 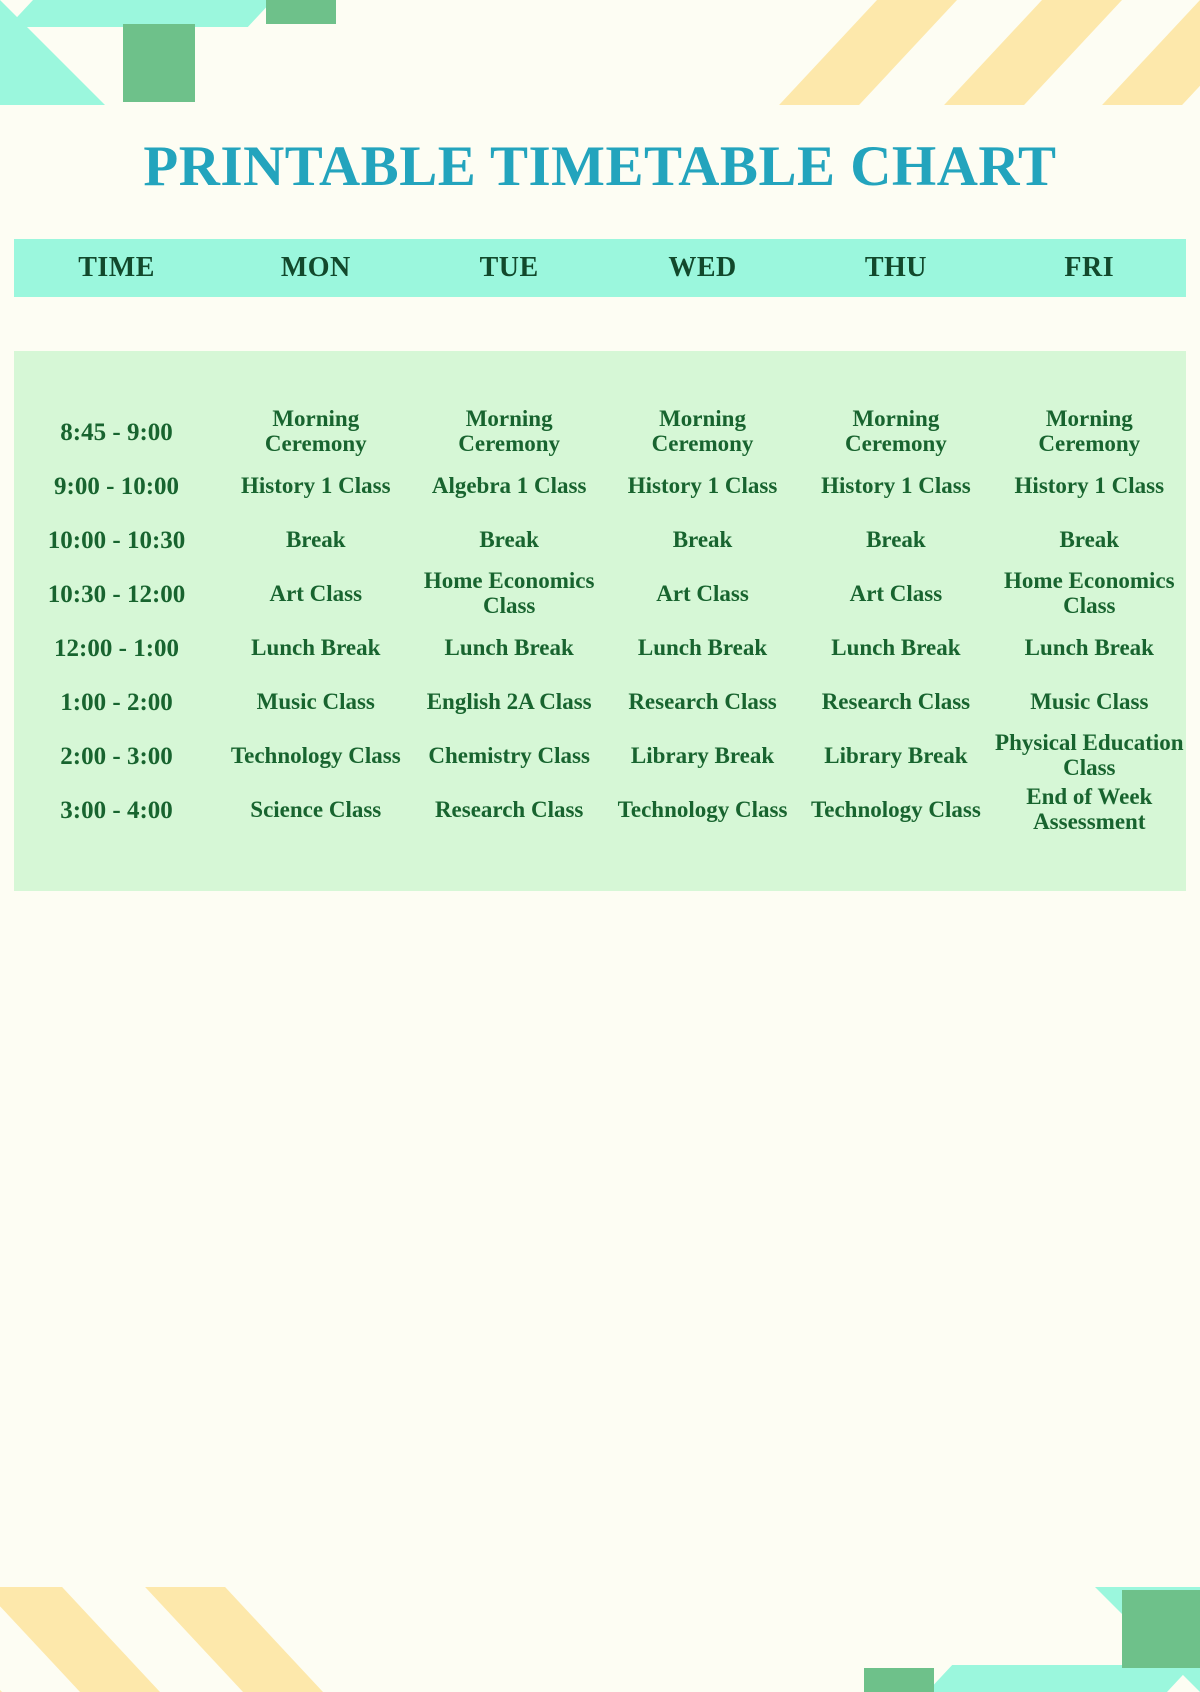 What do you see at coordinates (896, 809) in the screenshot?
I see `slot-thu: Technology Class` at bounding box center [896, 809].